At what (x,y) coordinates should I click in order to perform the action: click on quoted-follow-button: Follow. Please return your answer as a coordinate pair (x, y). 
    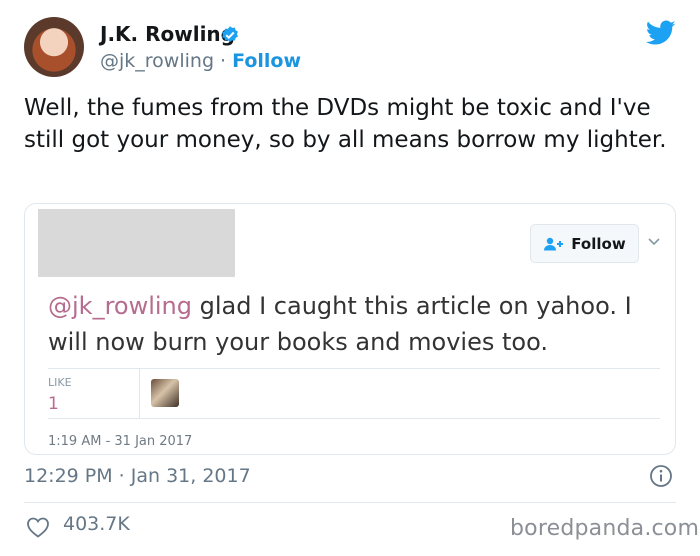
    Looking at the image, I should click on (584, 243).